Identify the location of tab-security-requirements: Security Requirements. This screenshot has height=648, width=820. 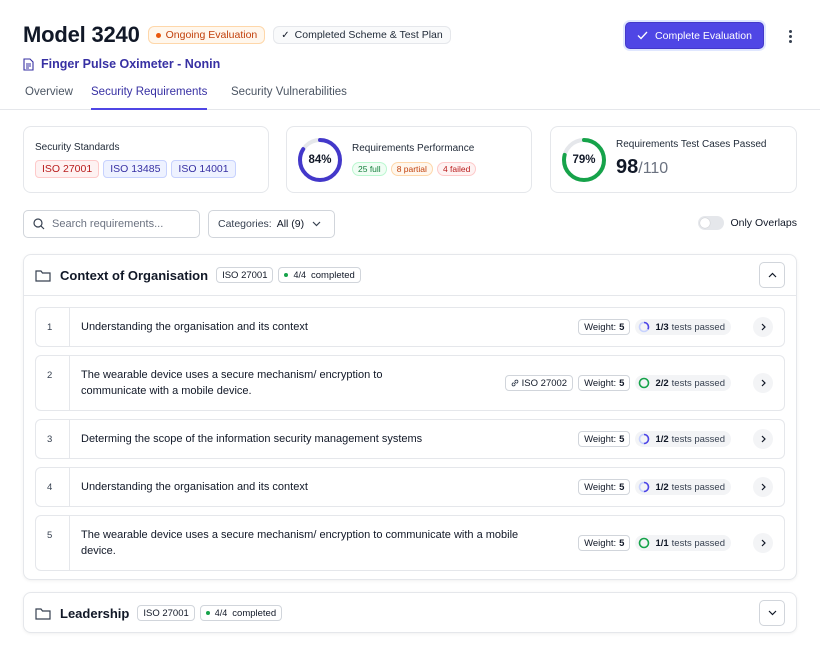
(149, 98).